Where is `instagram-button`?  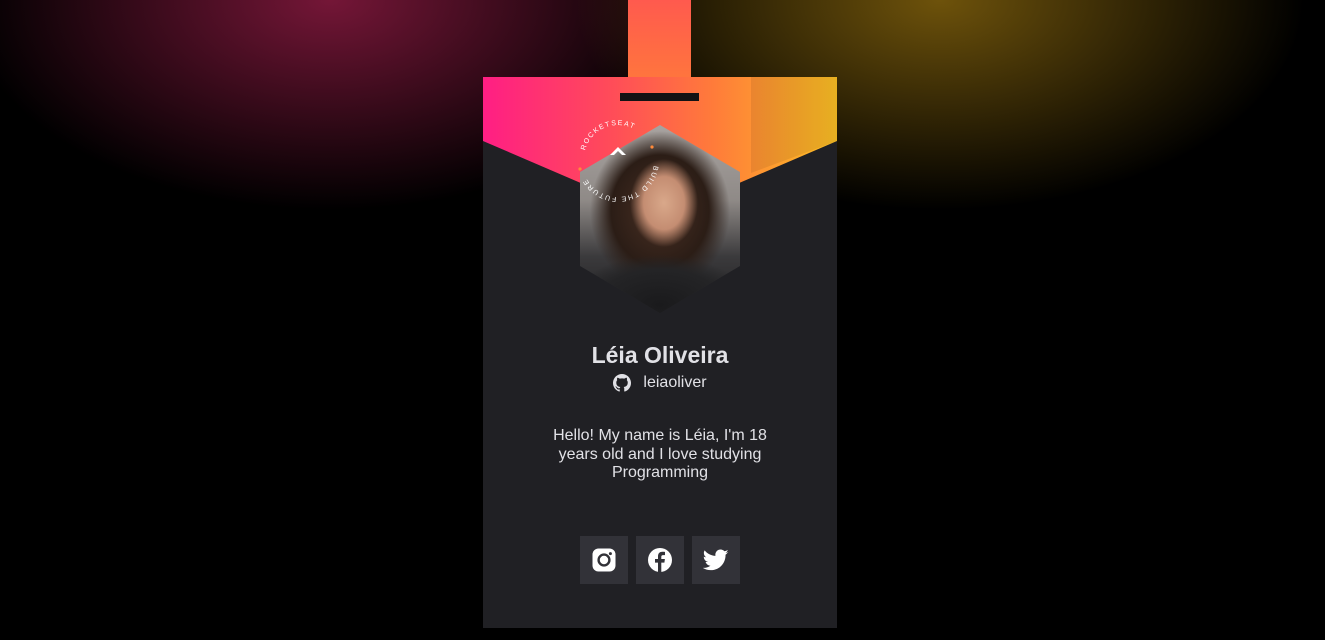 instagram-button is located at coordinates (604, 560).